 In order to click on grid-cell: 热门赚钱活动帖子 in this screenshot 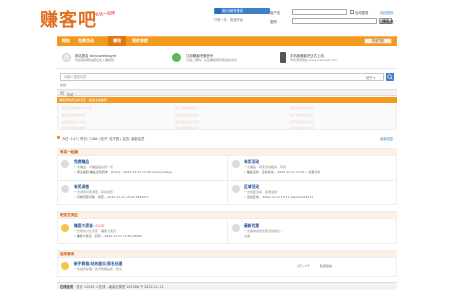, I will do `click(302, 115)`.